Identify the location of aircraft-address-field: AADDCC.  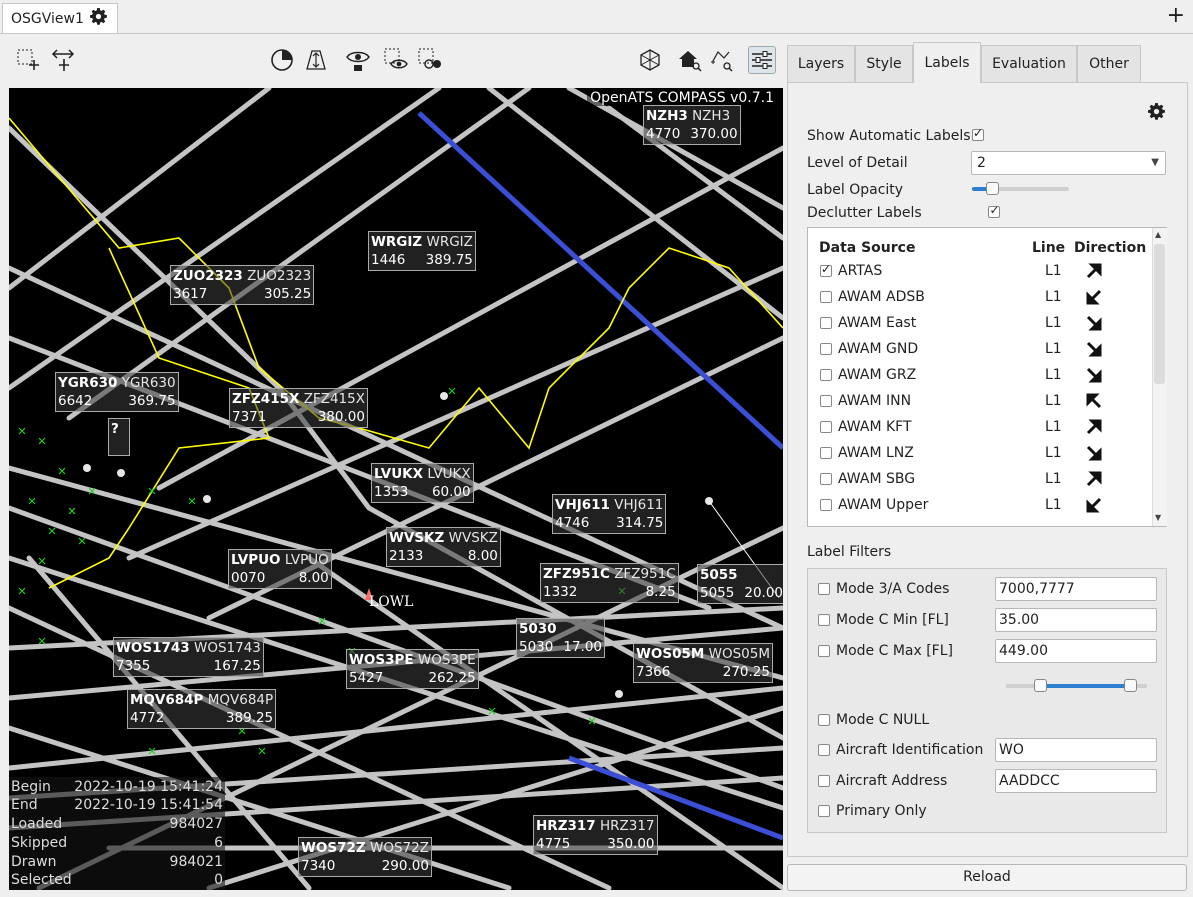
(1076, 781).